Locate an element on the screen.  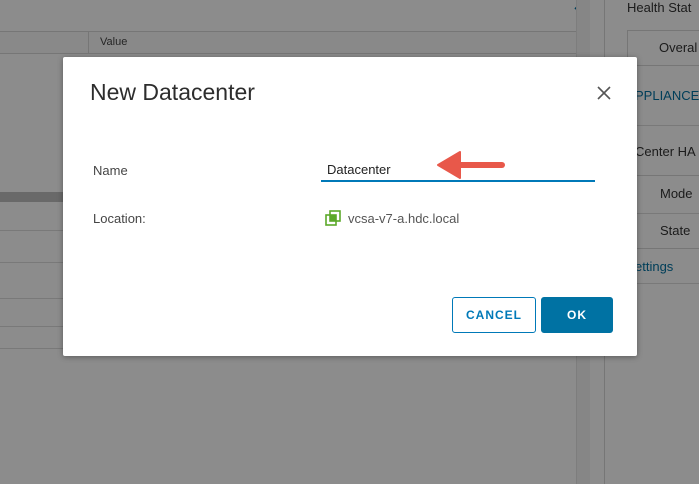
location-label: Location: is located at coordinates (119, 218).